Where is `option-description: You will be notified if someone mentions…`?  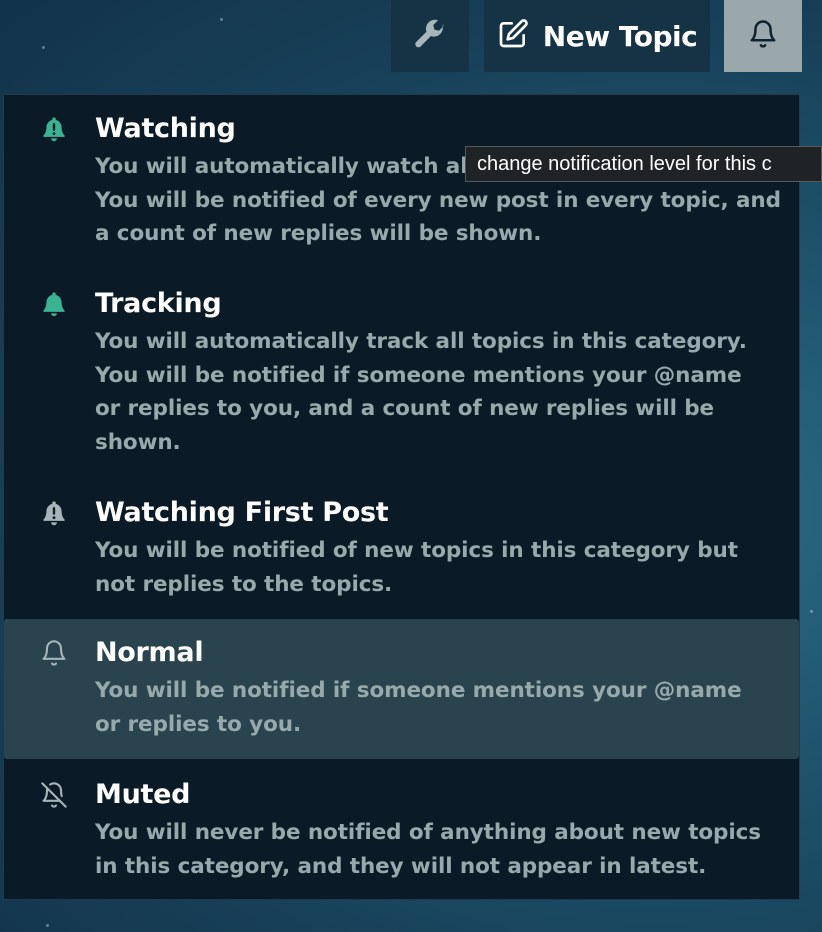
option-description: You will be notified if someone mentions… is located at coordinates (435, 707).